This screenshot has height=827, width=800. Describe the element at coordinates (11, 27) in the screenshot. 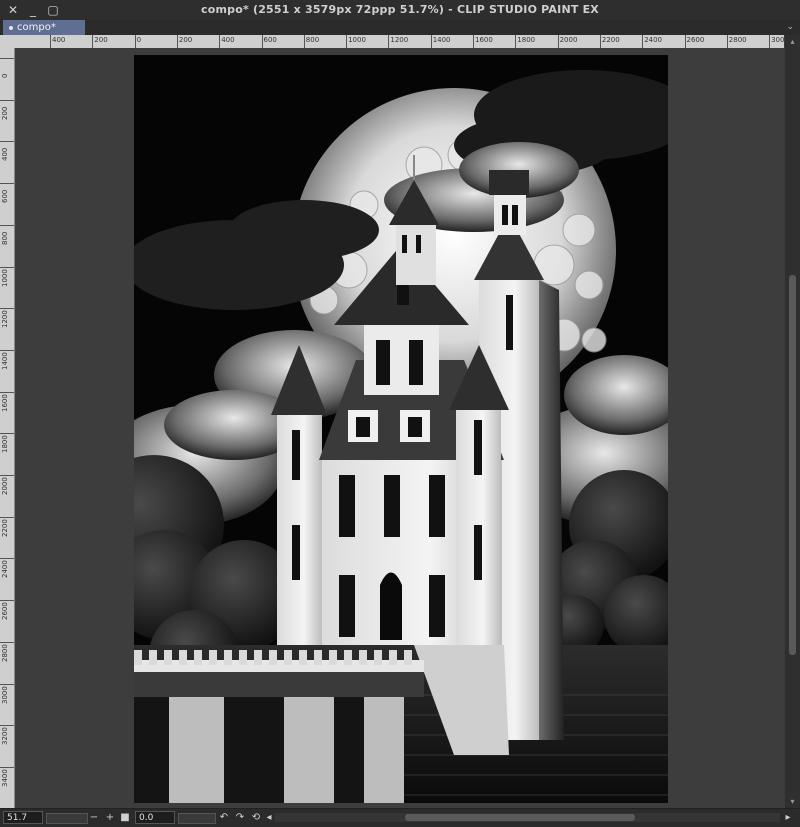

I see `unsaved-dot-icon` at that location.